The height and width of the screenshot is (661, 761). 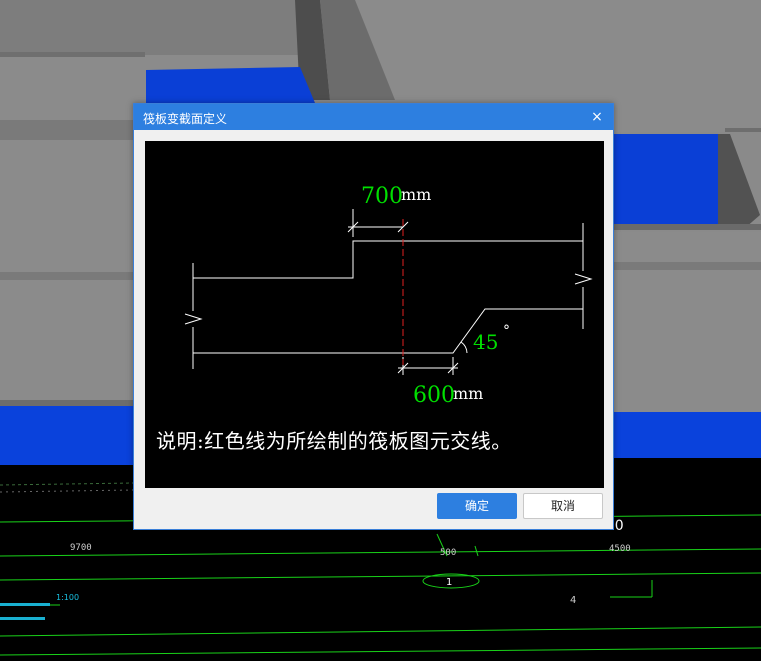 I want to click on dialog-title: 筏板变截面定义, so click(x=185, y=119).